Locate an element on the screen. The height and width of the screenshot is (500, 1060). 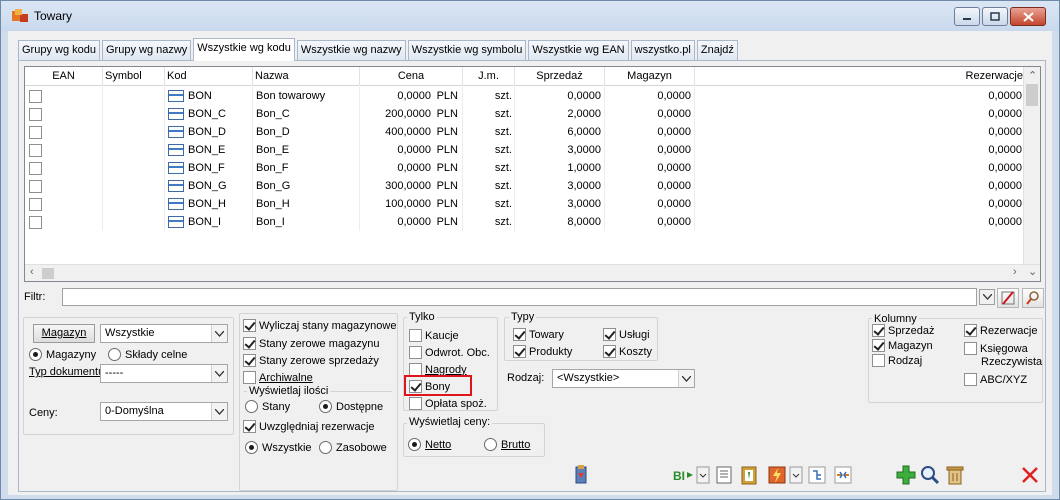
tab-7: Znajdź is located at coordinates (717, 50).